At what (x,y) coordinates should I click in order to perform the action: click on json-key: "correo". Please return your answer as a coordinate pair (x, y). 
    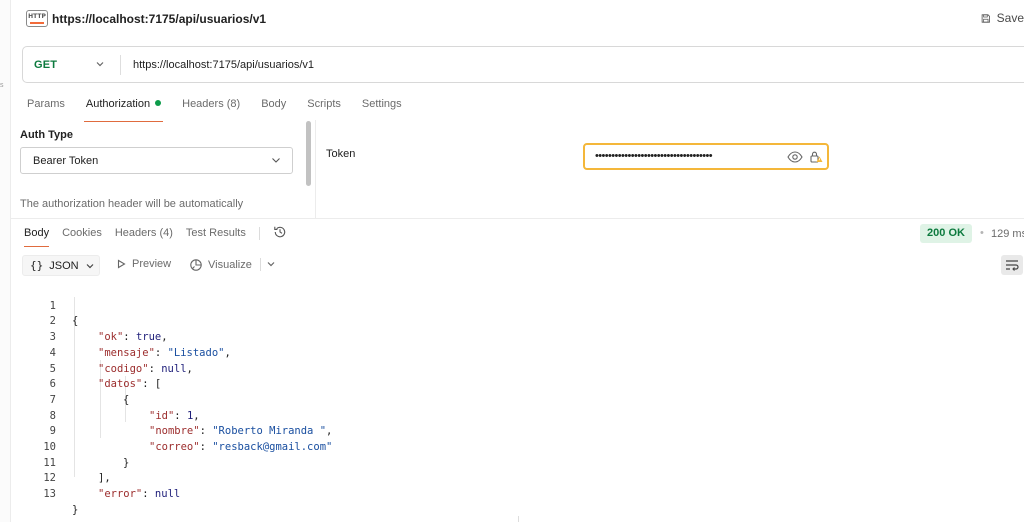
    Looking at the image, I should click on (174, 447).